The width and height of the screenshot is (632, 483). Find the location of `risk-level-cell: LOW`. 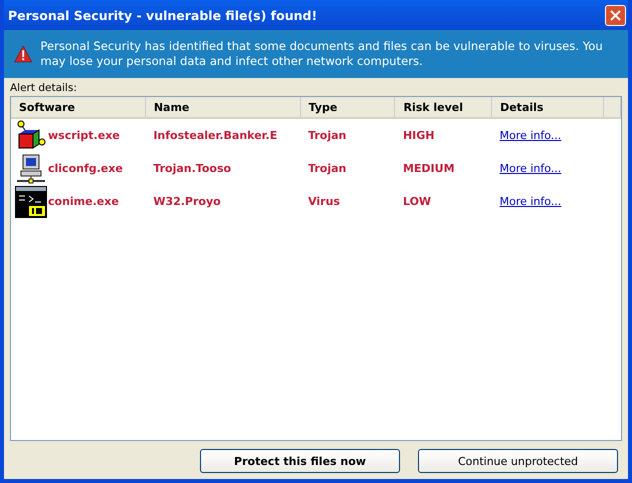

risk-level-cell: LOW is located at coordinates (417, 201).